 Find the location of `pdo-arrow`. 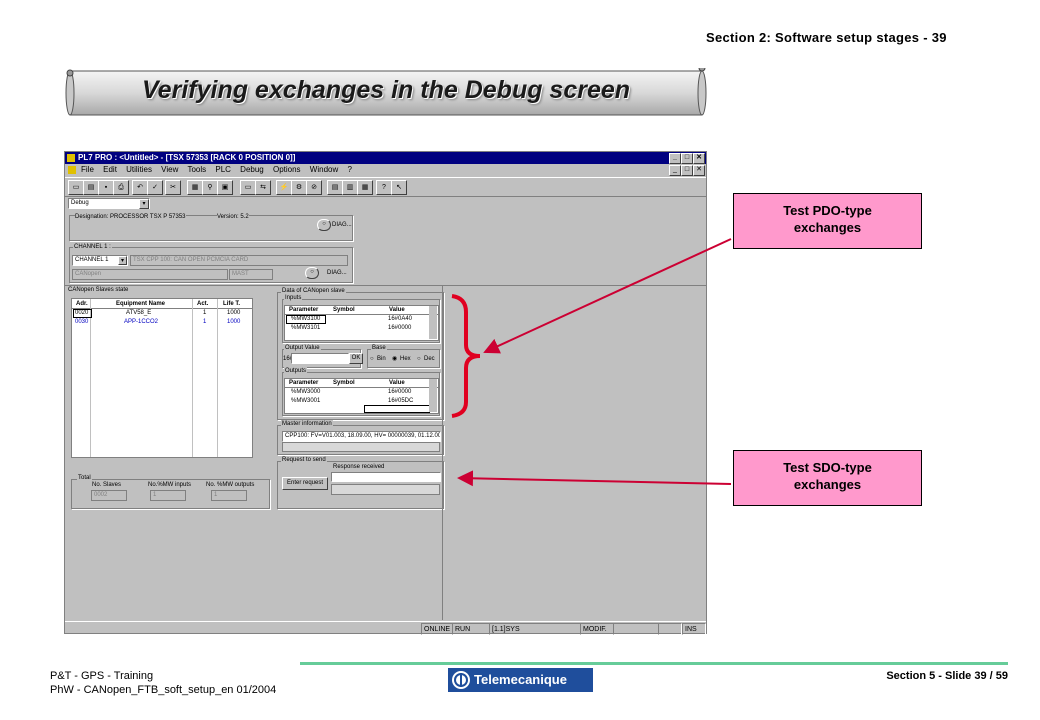

pdo-arrow is located at coordinates (607, 296).